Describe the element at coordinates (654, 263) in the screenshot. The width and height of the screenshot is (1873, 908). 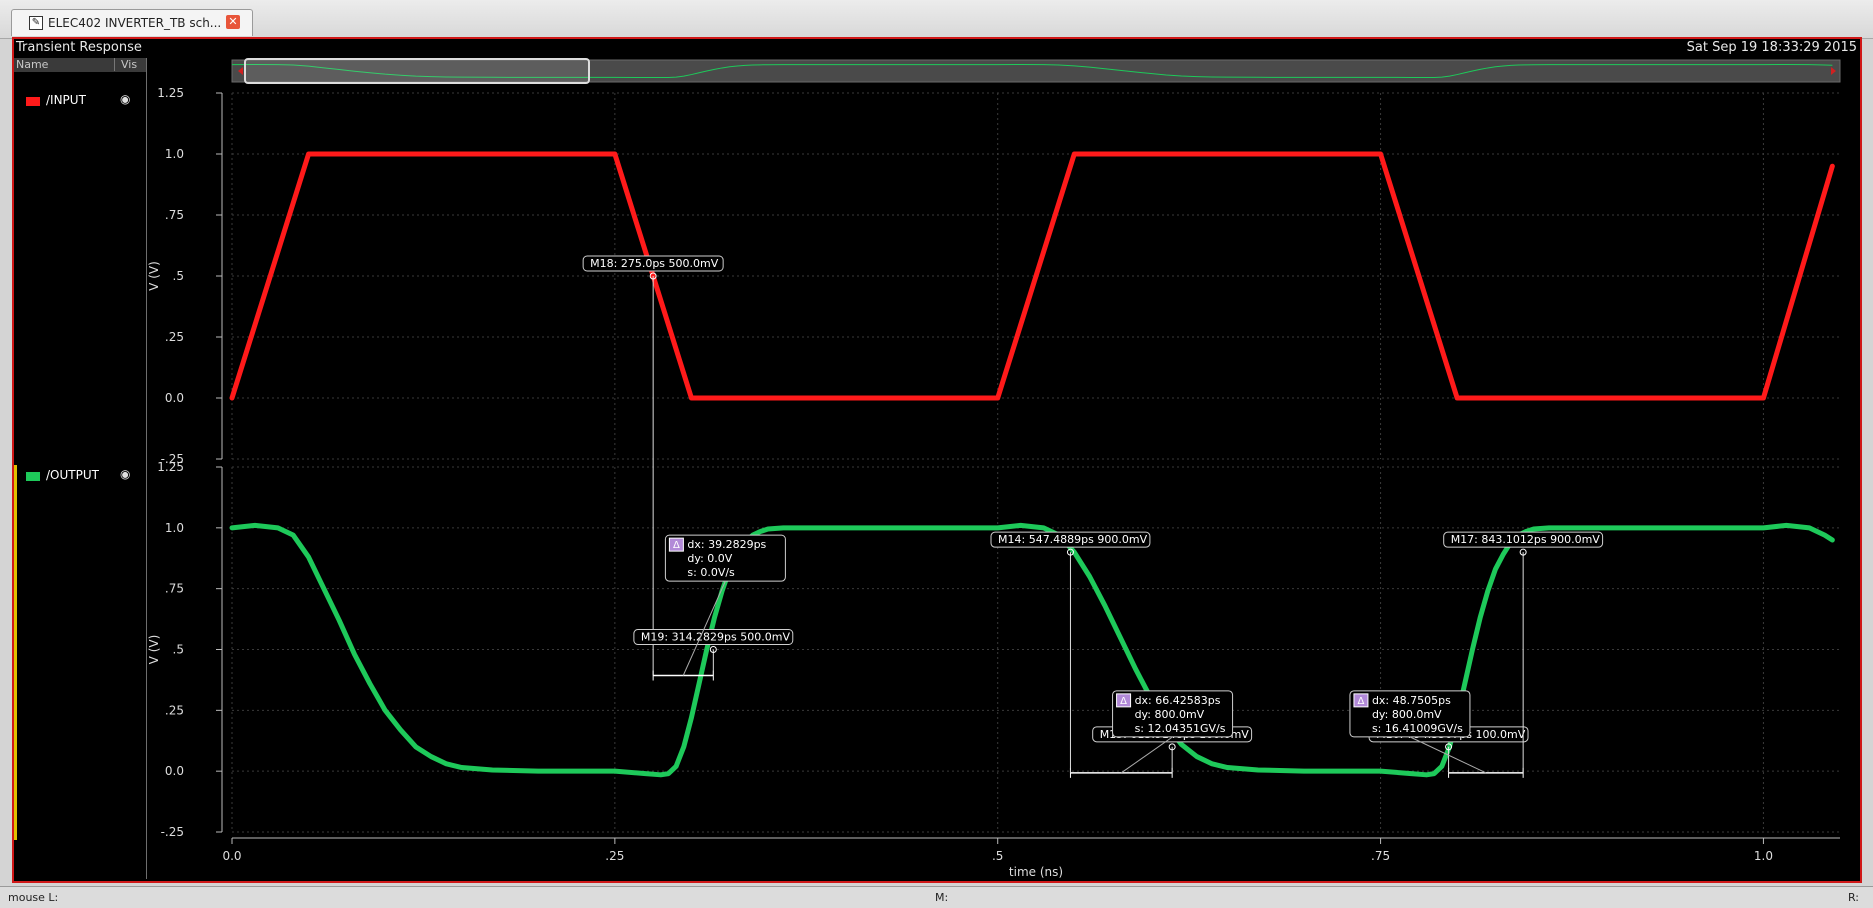
I see `marker-label: M18: 275.0ps 500.0mV` at that location.